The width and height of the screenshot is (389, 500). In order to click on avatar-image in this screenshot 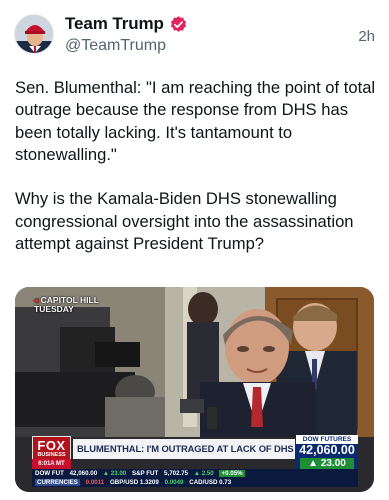, I will do `click(34, 34)`.